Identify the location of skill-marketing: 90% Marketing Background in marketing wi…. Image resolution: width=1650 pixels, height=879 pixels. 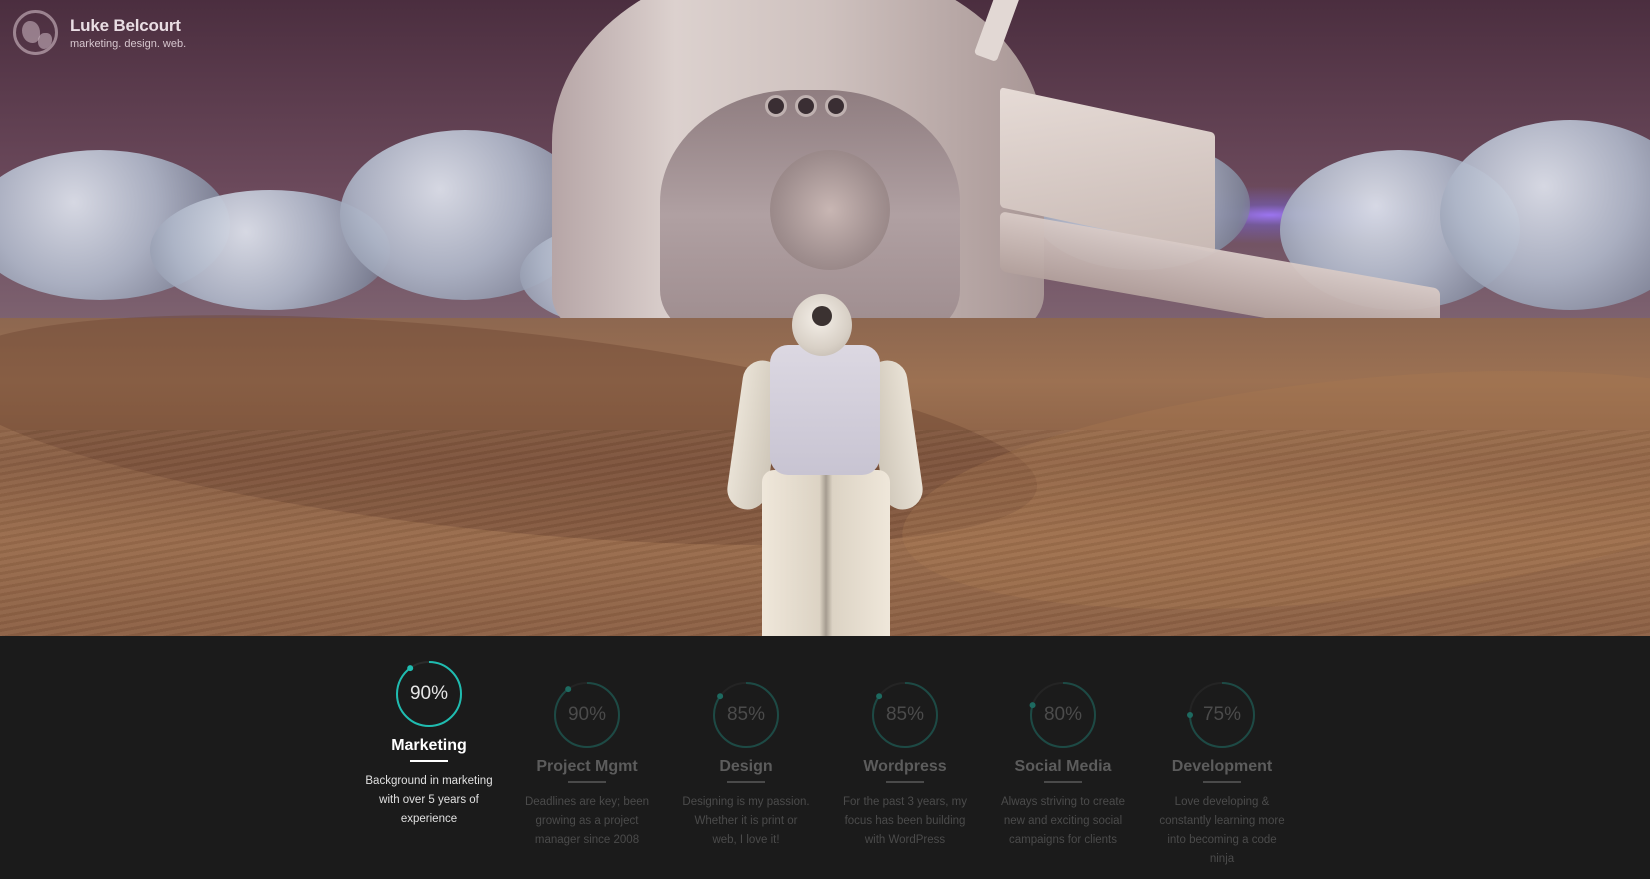
(429, 744).